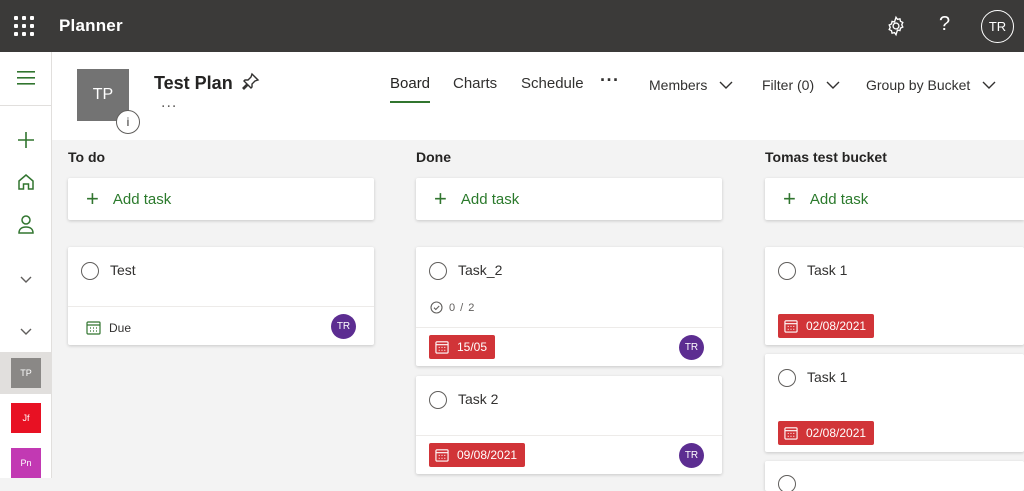 Image resolution: width=1024 pixels, height=491 pixels. What do you see at coordinates (193, 83) in the screenshot?
I see `plan-title: Test Plan` at bounding box center [193, 83].